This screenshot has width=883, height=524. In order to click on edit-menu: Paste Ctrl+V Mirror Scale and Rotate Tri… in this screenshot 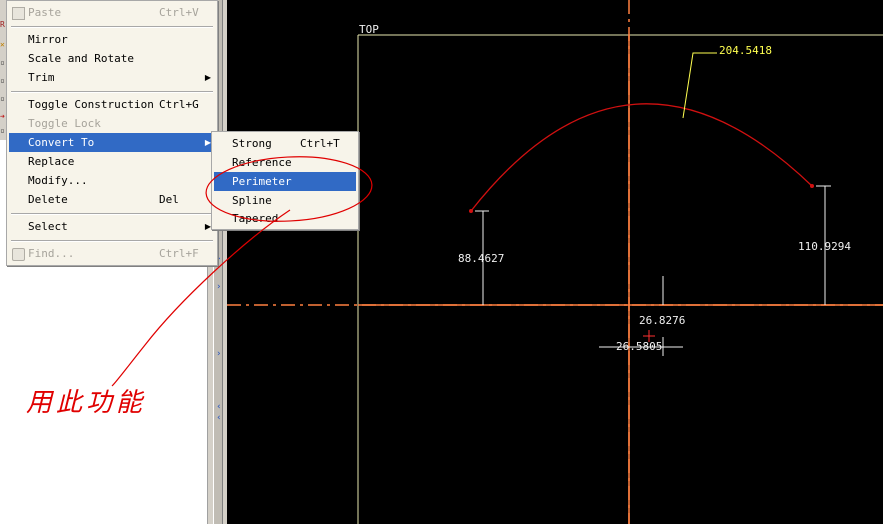, I will do `click(112, 133)`.